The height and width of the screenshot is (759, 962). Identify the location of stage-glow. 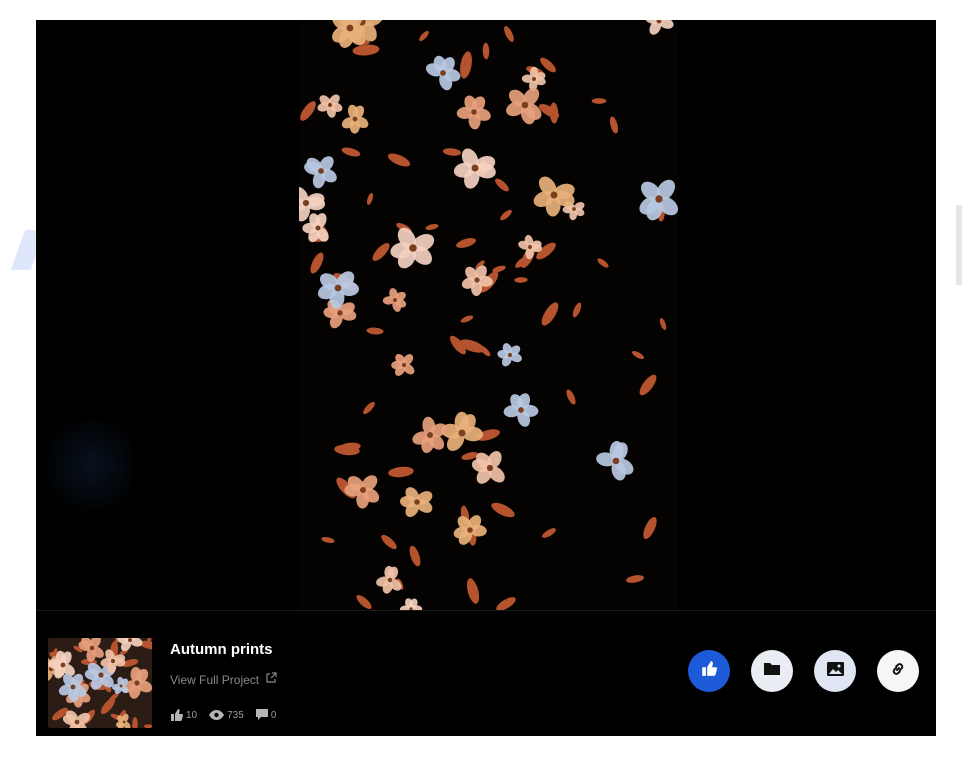
(91, 465).